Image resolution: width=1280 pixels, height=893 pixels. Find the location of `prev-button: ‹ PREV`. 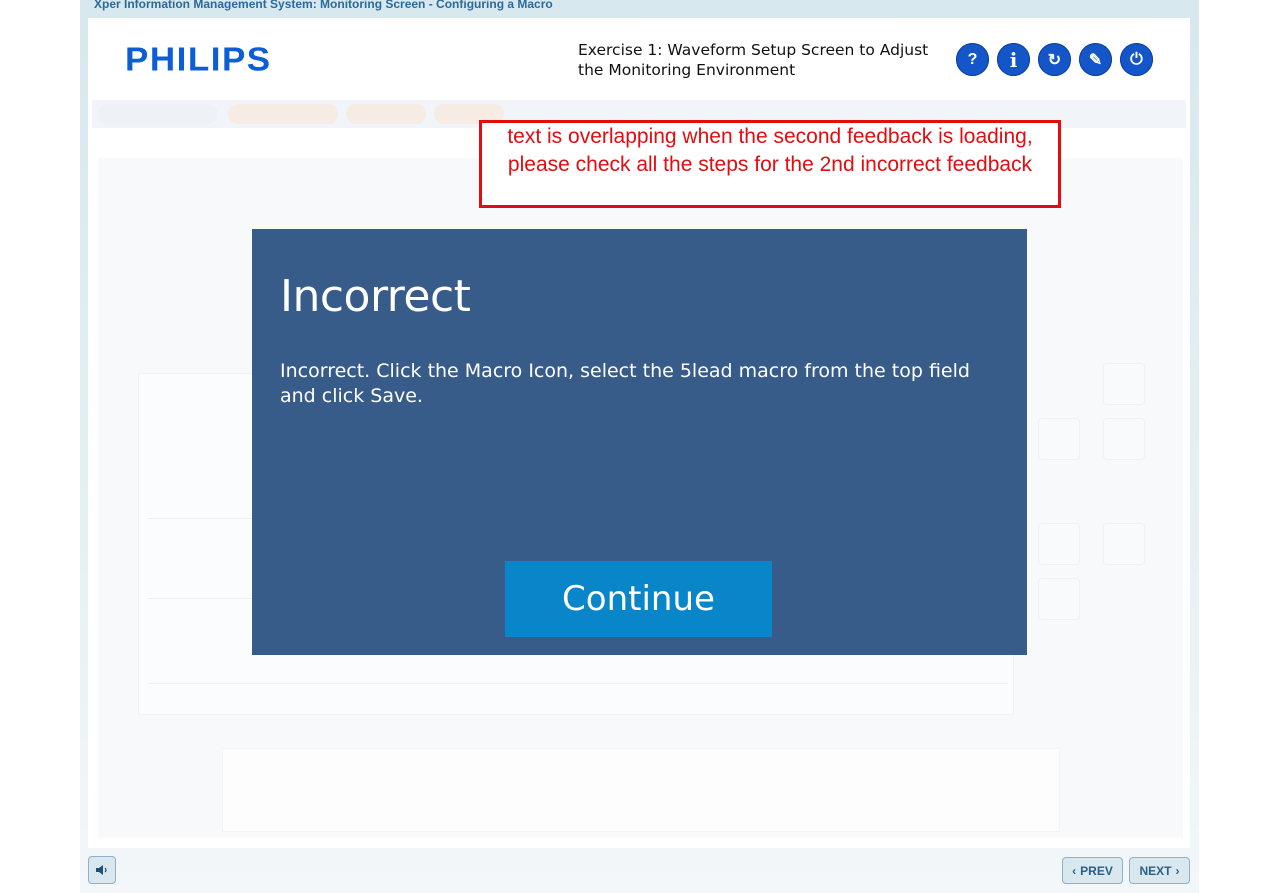

prev-button: ‹ PREV is located at coordinates (1092, 870).